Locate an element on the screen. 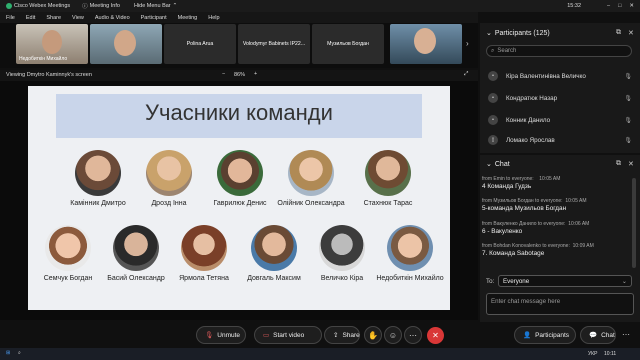 The width and height of the screenshot is (640, 360). share-icon: ⇪ is located at coordinates (336, 335).